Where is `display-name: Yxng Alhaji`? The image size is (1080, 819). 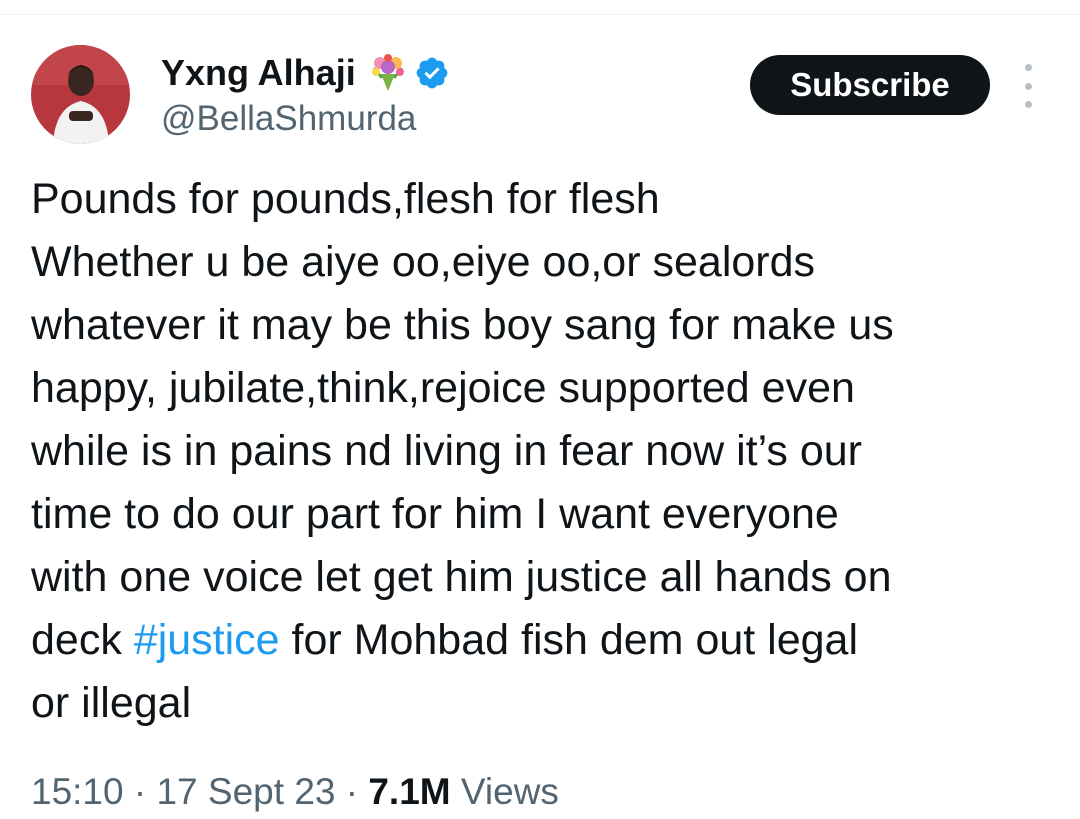
display-name: Yxng Alhaji is located at coordinates (305, 73).